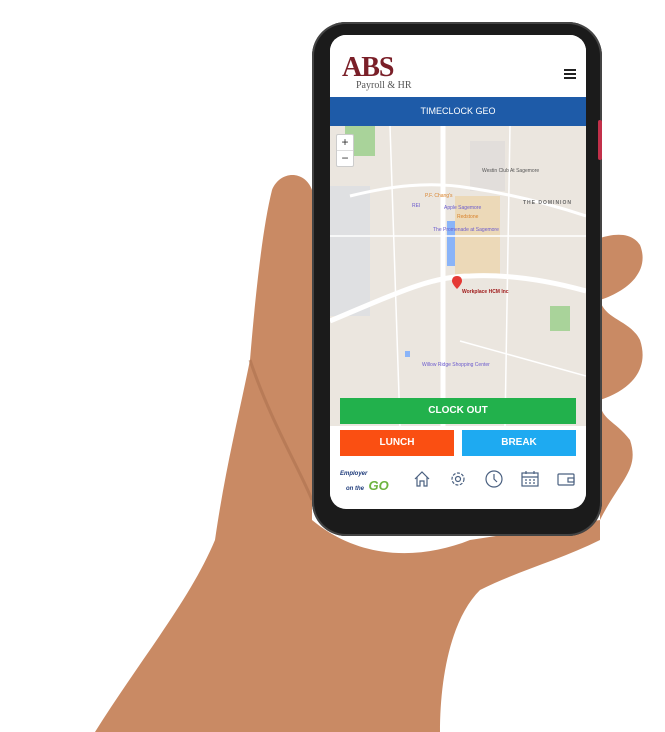 The image size is (665, 732). What do you see at coordinates (463, 208) in the screenshot?
I see `map-label: Apple Sagemore` at bounding box center [463, 208].